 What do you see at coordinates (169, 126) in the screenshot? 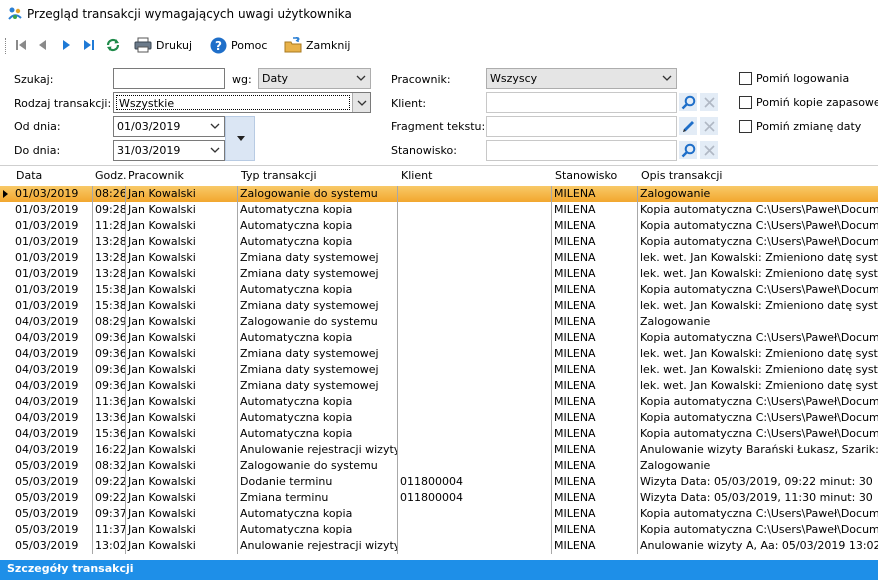
I see `from-date-field: 01/03/2019` at bounding box center [169, 126].